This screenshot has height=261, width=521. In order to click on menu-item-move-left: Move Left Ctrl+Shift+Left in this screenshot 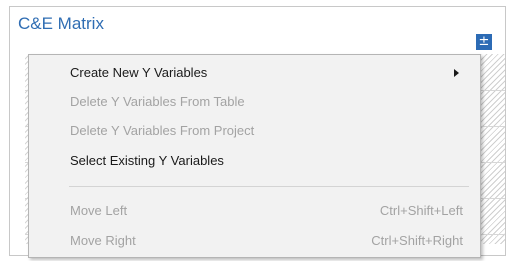, I will do `click(254, 210)`.